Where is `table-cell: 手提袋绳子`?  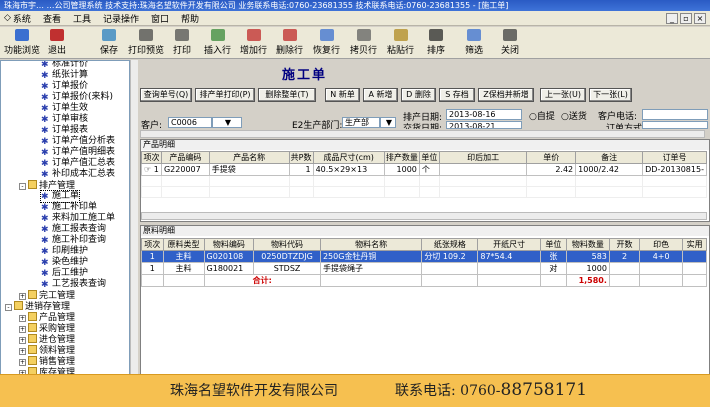
table-cell: 手提袋绳子 is located at coordinates (371, 268).